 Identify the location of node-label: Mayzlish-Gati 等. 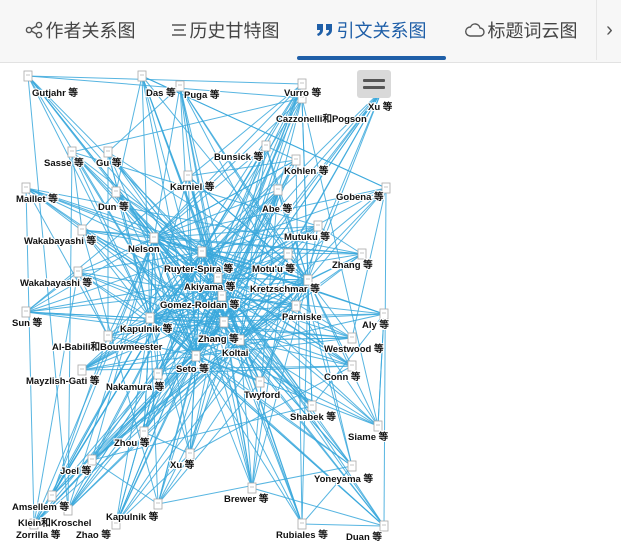
(63, 381).